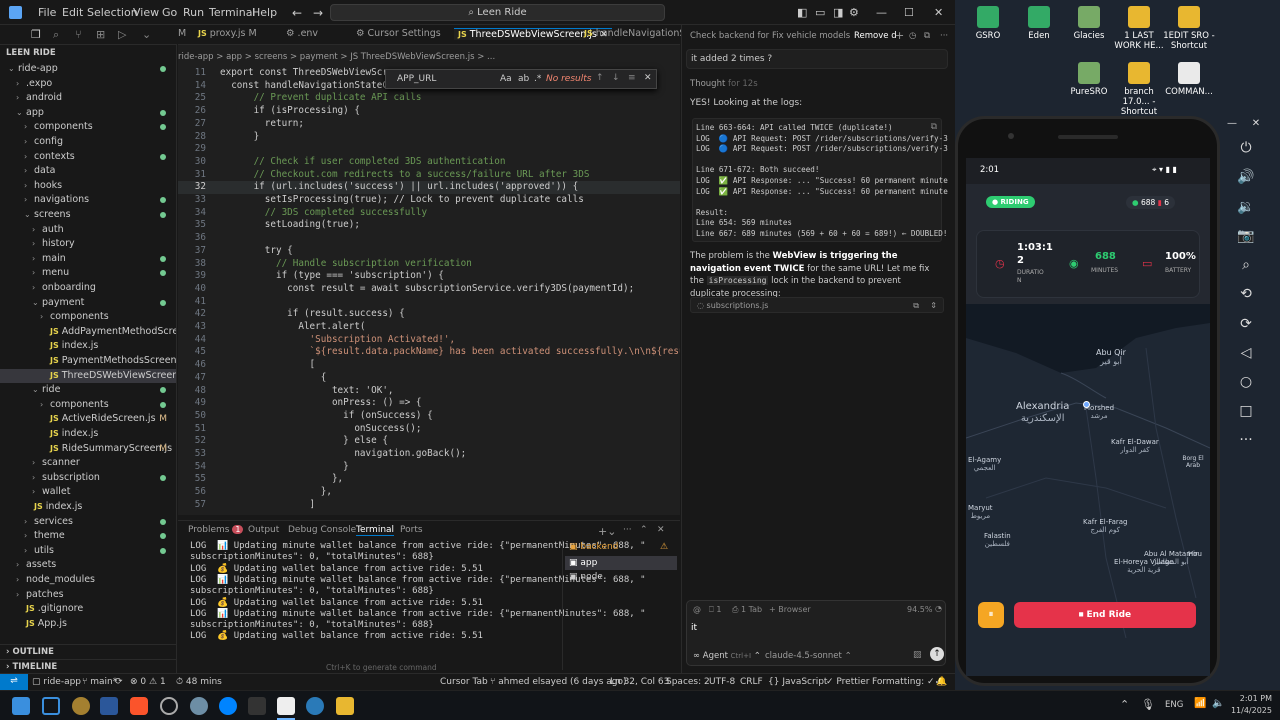 The image size is (1280, 720). What do you see at coordinates (398, 33) in the screenshot?
I see `tab-cursor-settings: ⚙ Cursor Settings` at bounding box center [398, 33].